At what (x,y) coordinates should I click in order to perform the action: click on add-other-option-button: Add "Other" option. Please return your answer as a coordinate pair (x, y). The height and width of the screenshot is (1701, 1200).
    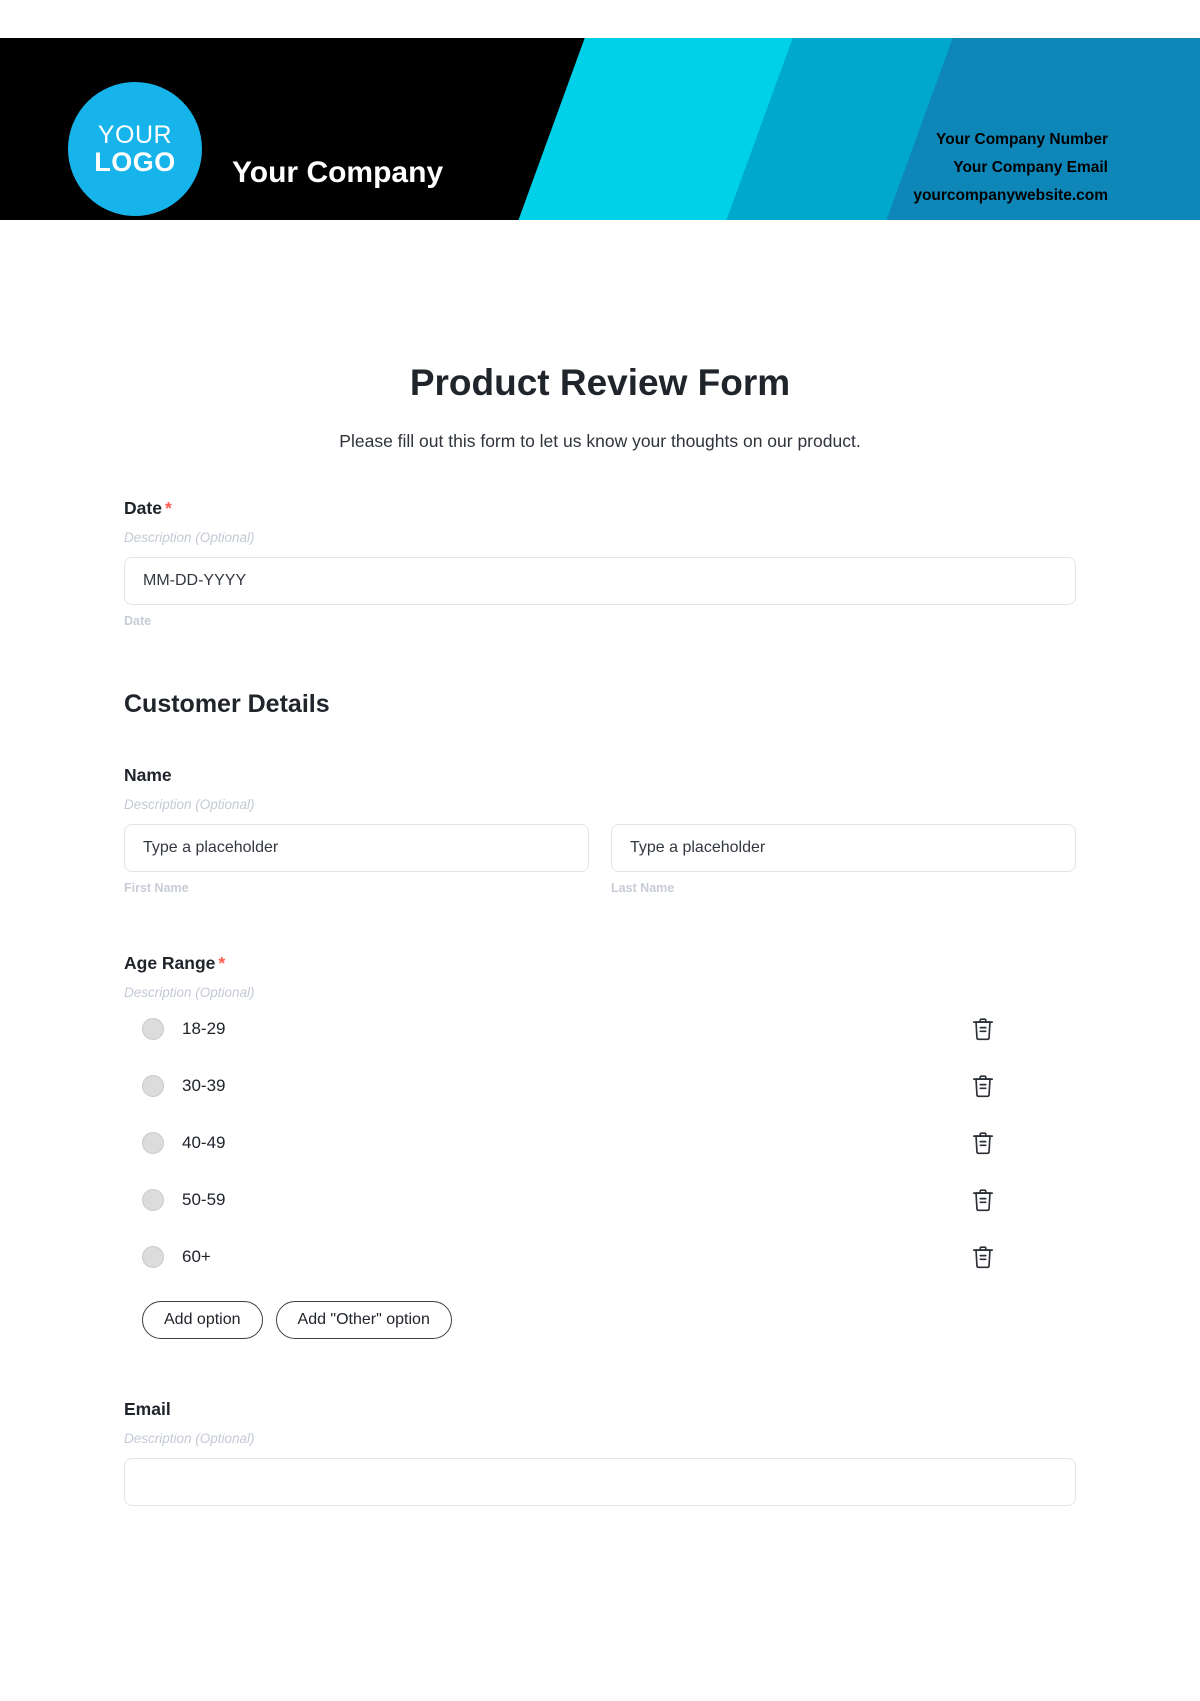
    Looking at the image, I should click on (363, 1320).